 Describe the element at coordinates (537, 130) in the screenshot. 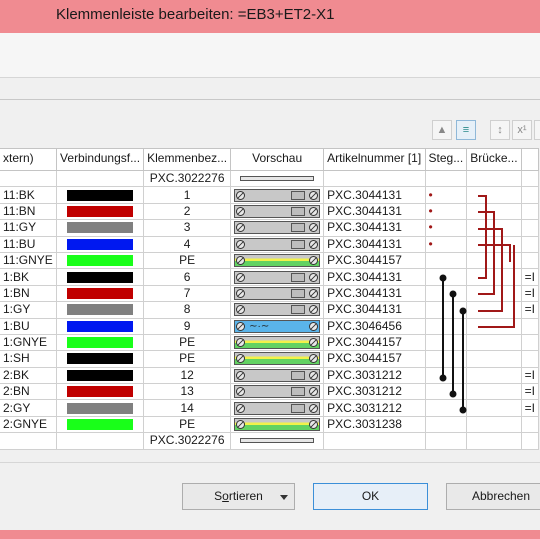

I see `expand-button: ↕` at that location.